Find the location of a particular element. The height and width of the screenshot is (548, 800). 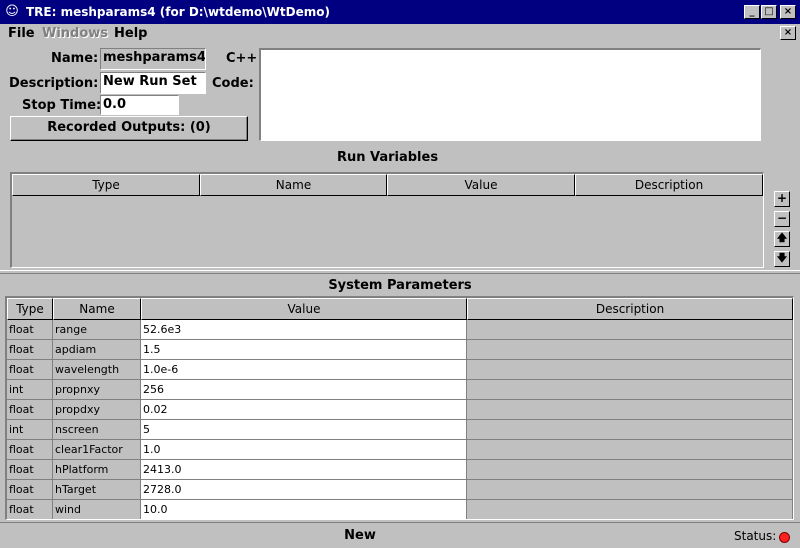

close-button: × is located at coordinates (788, 12).